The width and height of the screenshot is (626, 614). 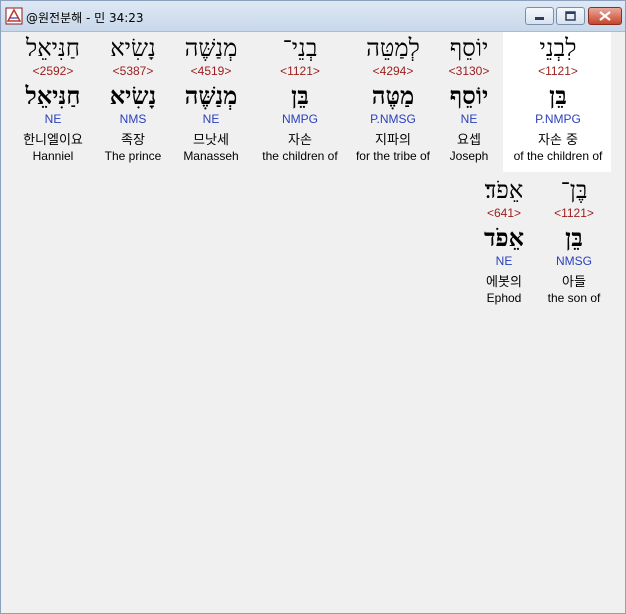 I want to click on korean-gloss: 지파의, so click(x=393, y=140).